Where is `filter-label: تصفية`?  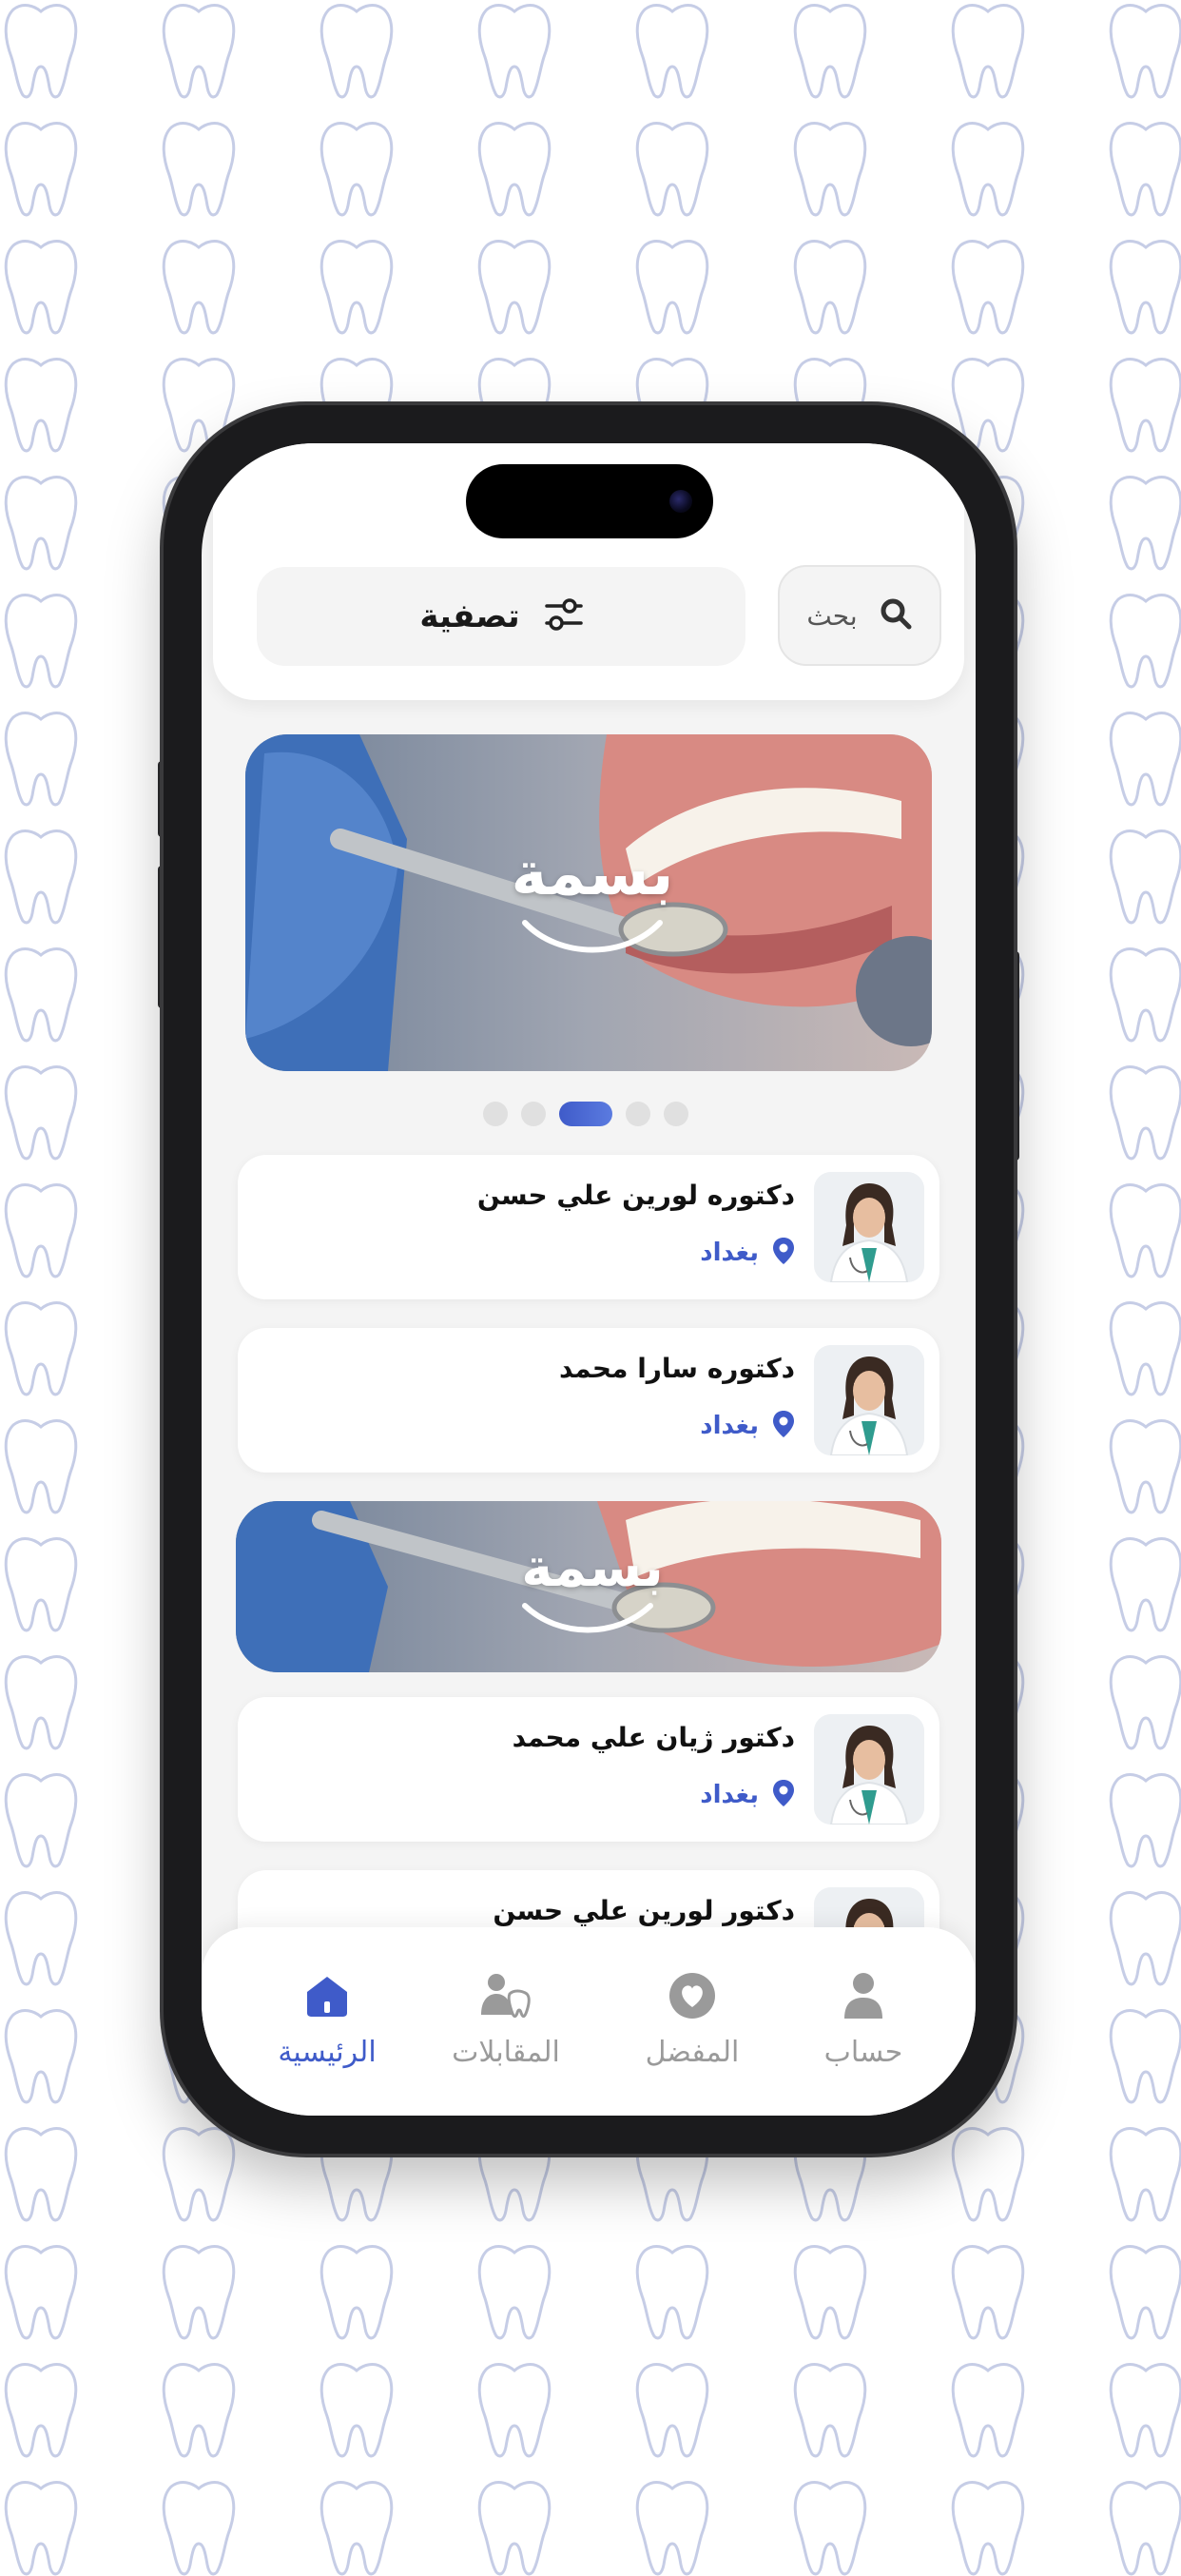
filter-label: تصفية is located at coordinates (469, 616).